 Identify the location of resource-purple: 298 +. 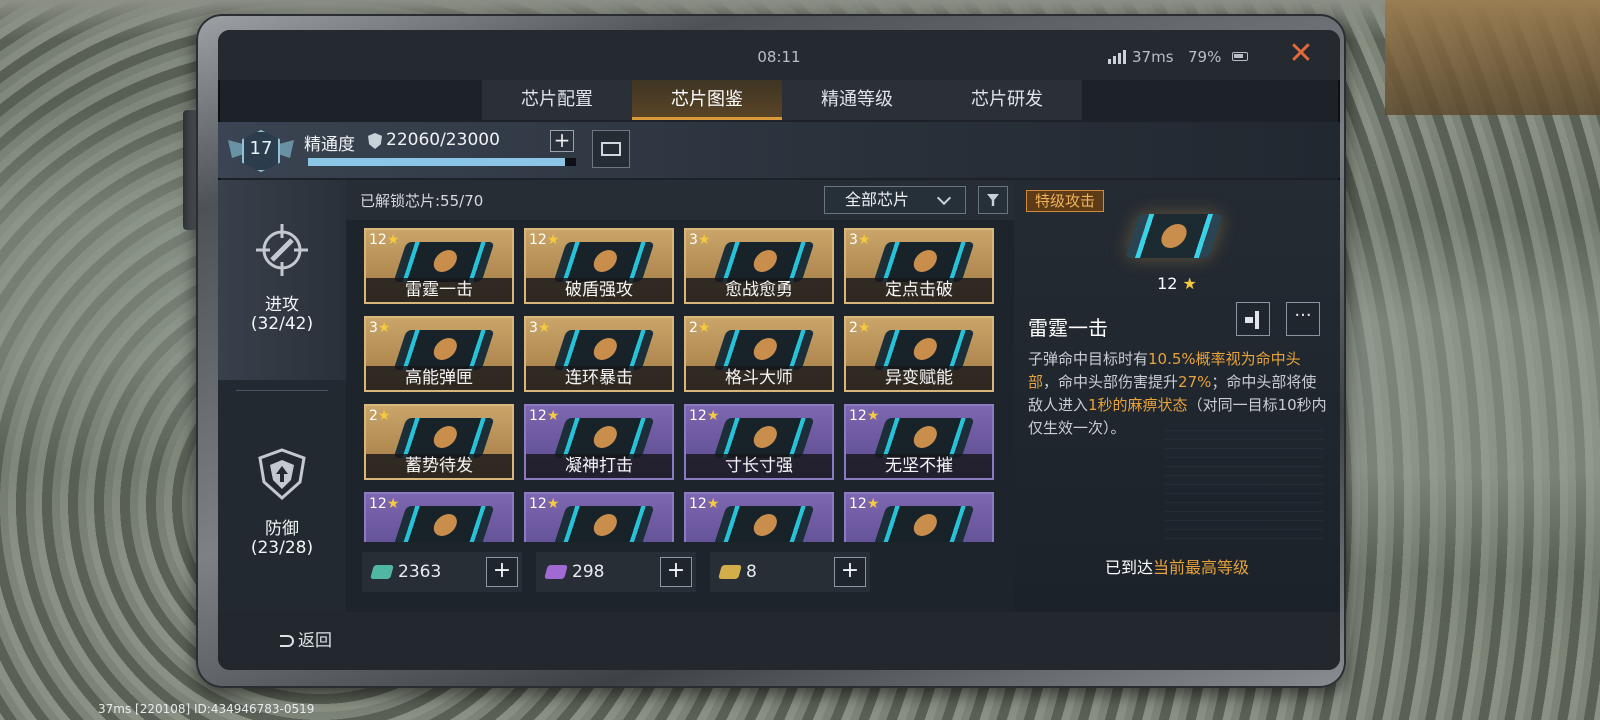
(616, 572).